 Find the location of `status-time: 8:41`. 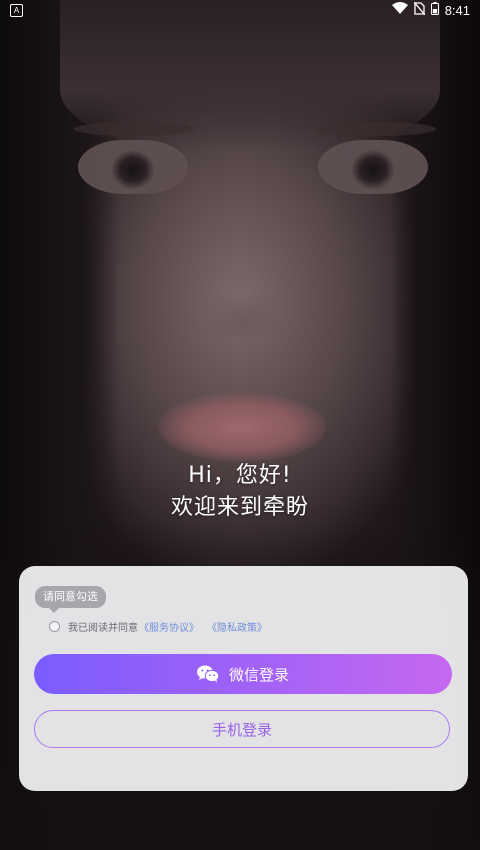

status-time: 8:41 is located at coordinates (457, 10).